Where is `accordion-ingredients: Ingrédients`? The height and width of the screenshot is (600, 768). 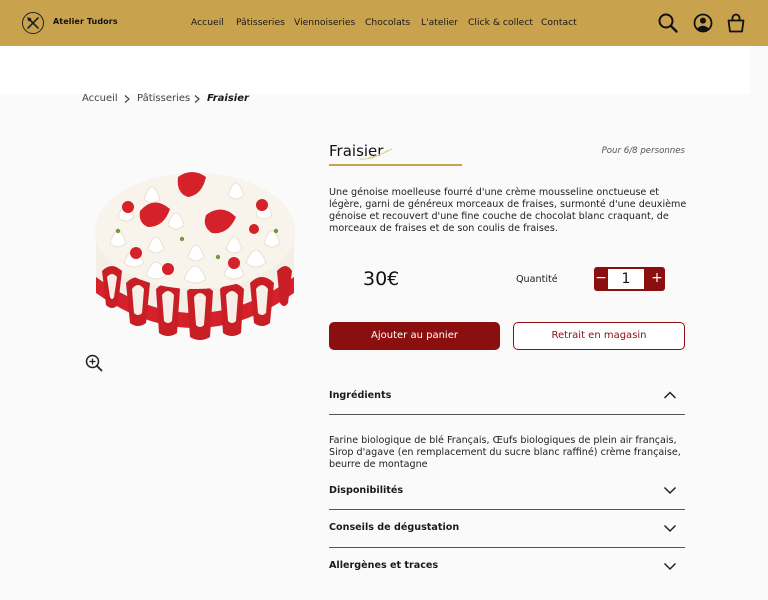
accordion-ingredients: Ingrédients is located at coordinates (360, 395).